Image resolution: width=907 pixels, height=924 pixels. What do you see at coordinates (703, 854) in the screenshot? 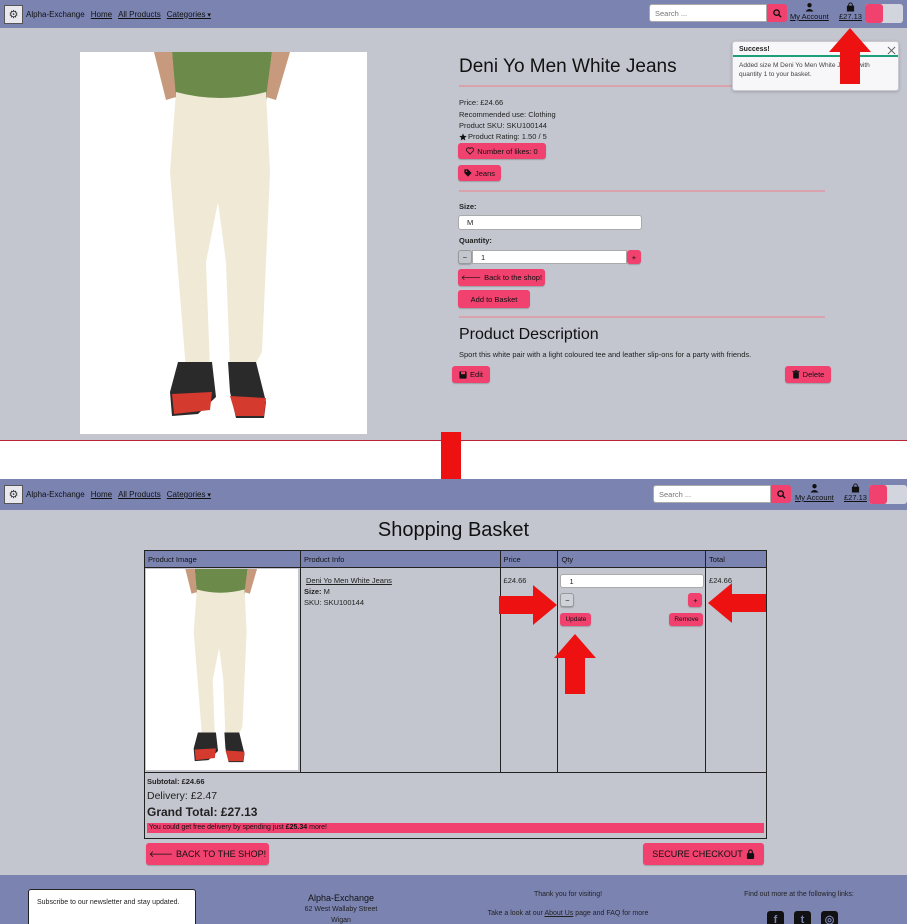
I see `secure-checkout-button: SECURE CHECKOUT` at bounding box center [703, 854].